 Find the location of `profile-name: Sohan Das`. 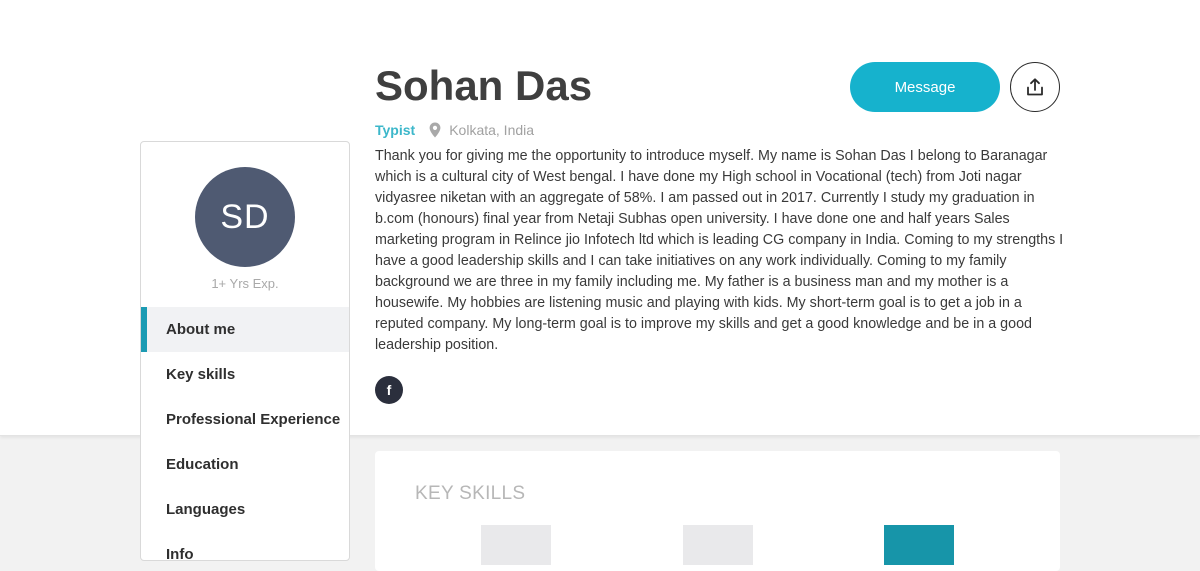

profile-name: Sohan Das is located at coordinates (484, 85).